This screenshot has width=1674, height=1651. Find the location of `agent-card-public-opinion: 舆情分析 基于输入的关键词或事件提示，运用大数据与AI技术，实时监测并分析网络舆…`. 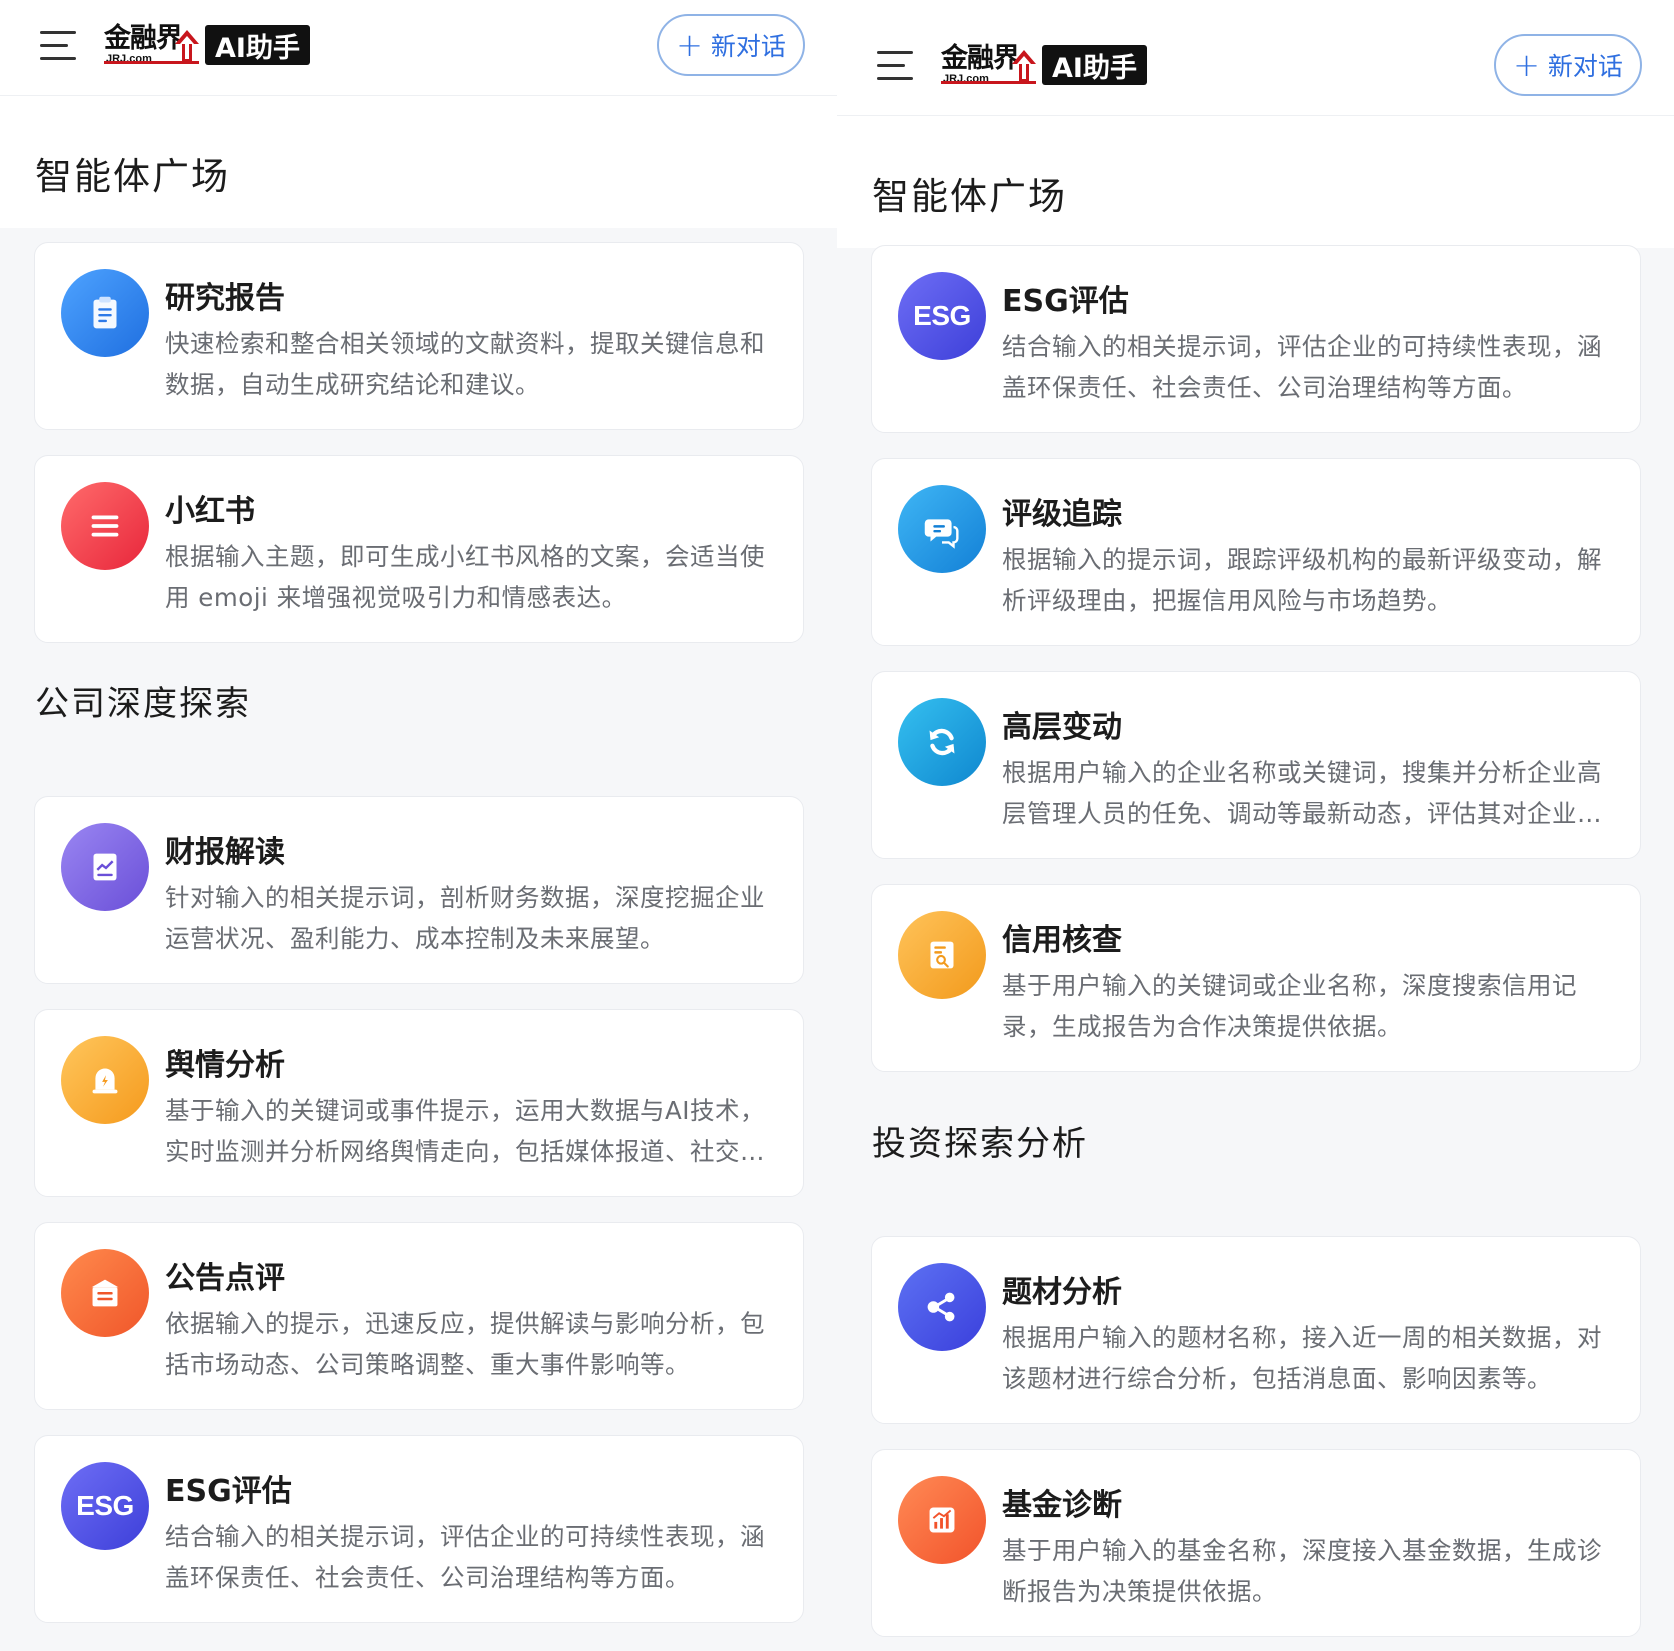

agent-card-public-opinion: 舆情分析 基于输入的关键词或事件提示，运用大数据与AI技术，实时监测并分析网络舆… is located at coordinates (419, 1103).